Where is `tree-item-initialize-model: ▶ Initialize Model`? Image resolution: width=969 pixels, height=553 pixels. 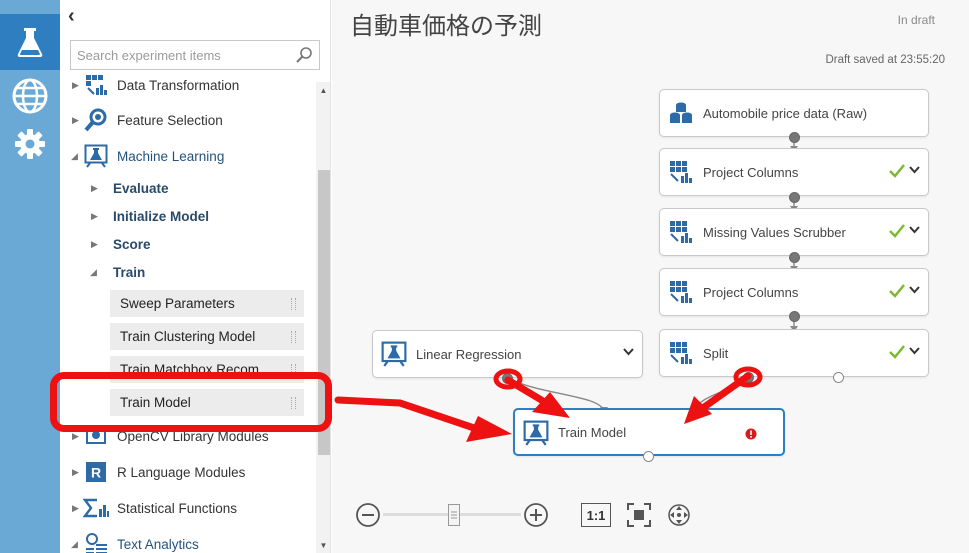 tree-item-initialize-model: ▶ Initialize Model is located at coordinates (188, 216).